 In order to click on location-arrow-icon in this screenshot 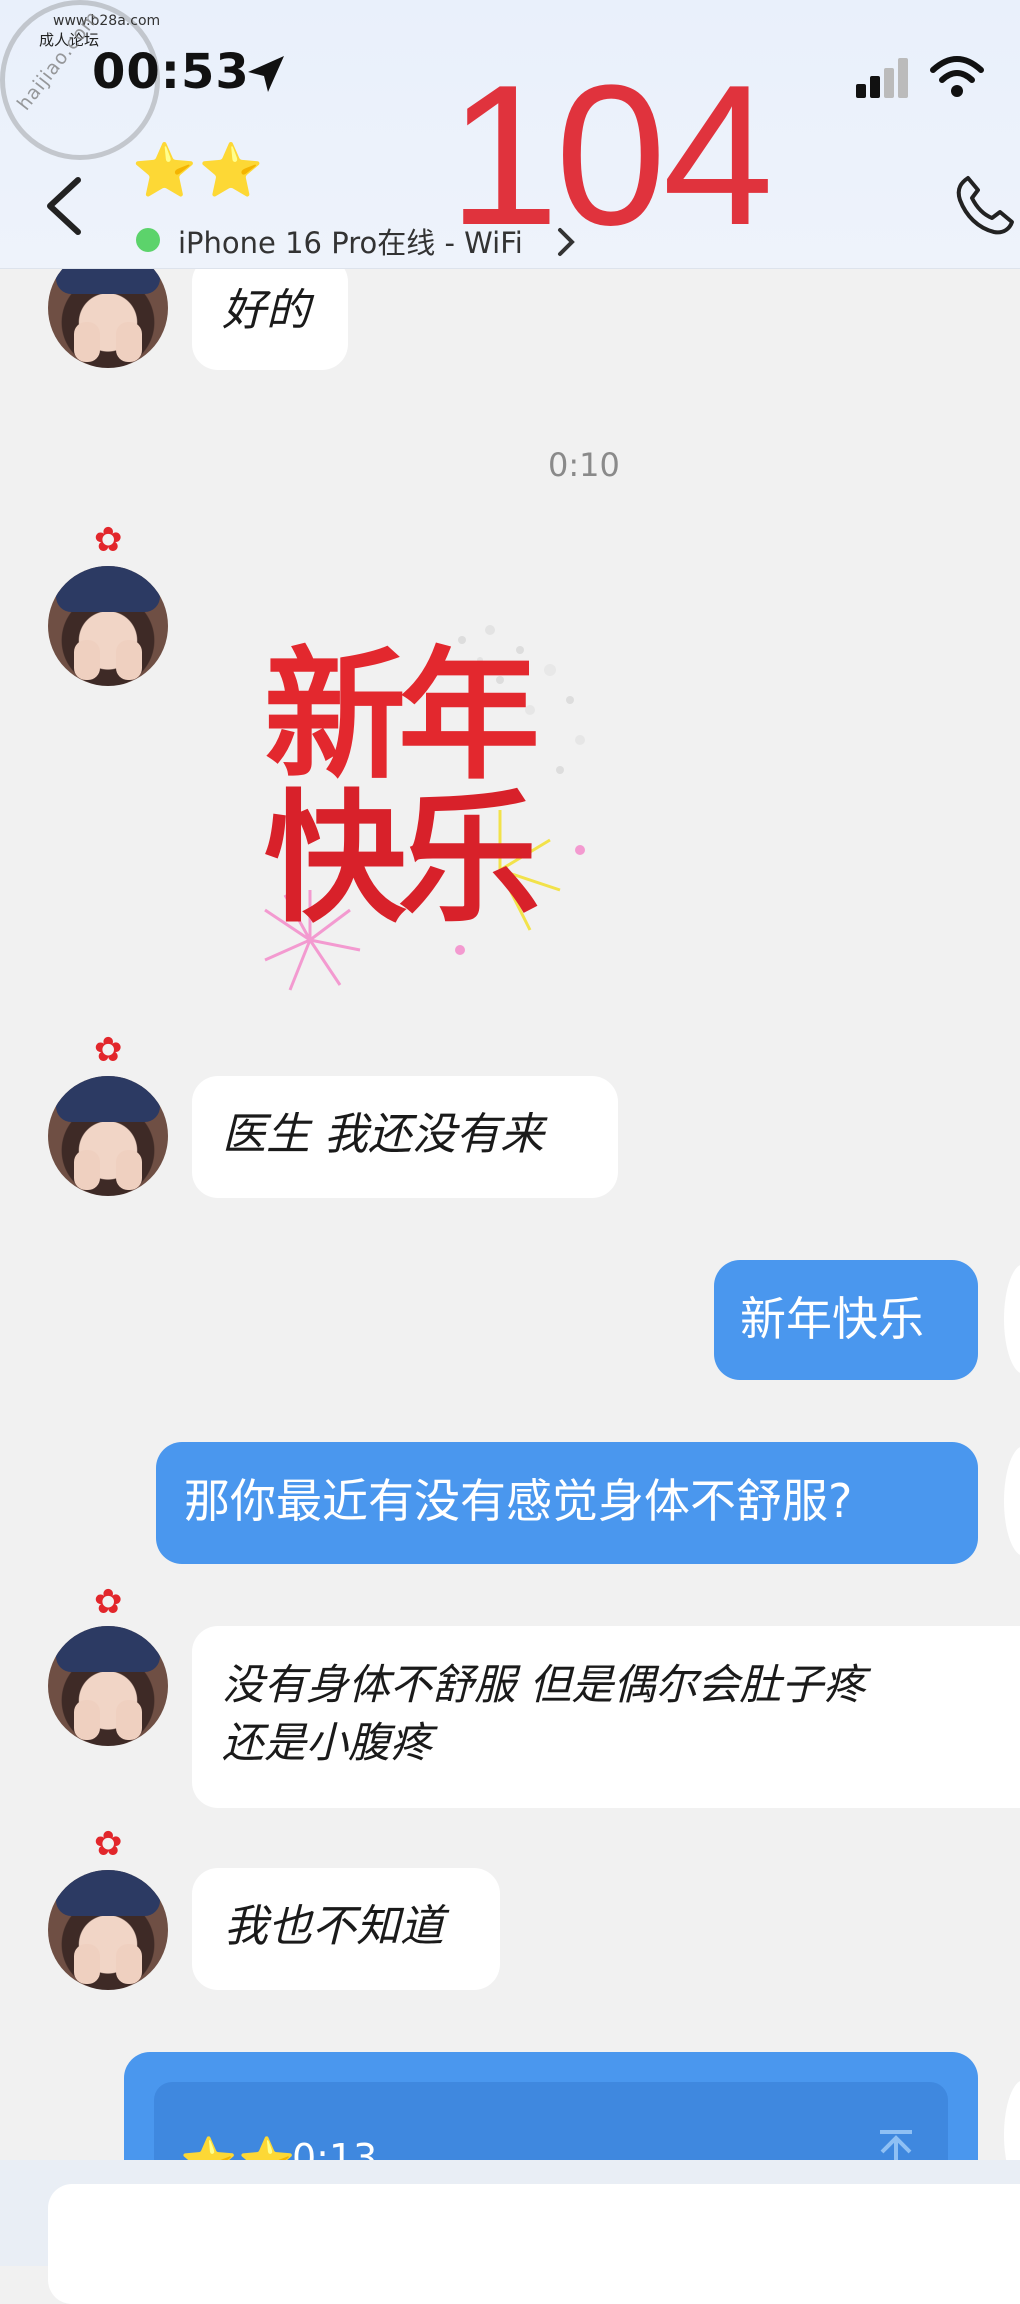, I will do `click(266, 74)`.